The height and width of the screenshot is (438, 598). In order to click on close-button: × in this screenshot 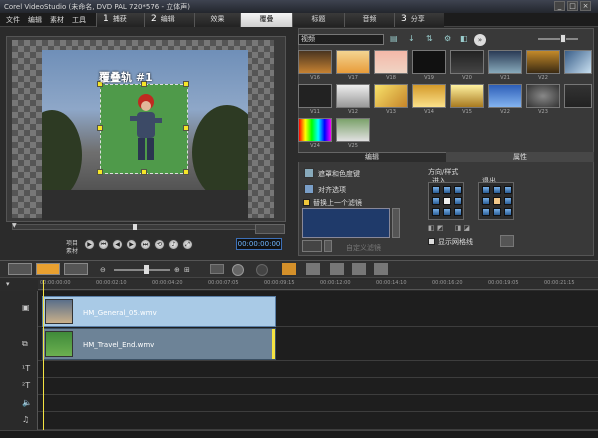, I will do `click(585, 6)`.